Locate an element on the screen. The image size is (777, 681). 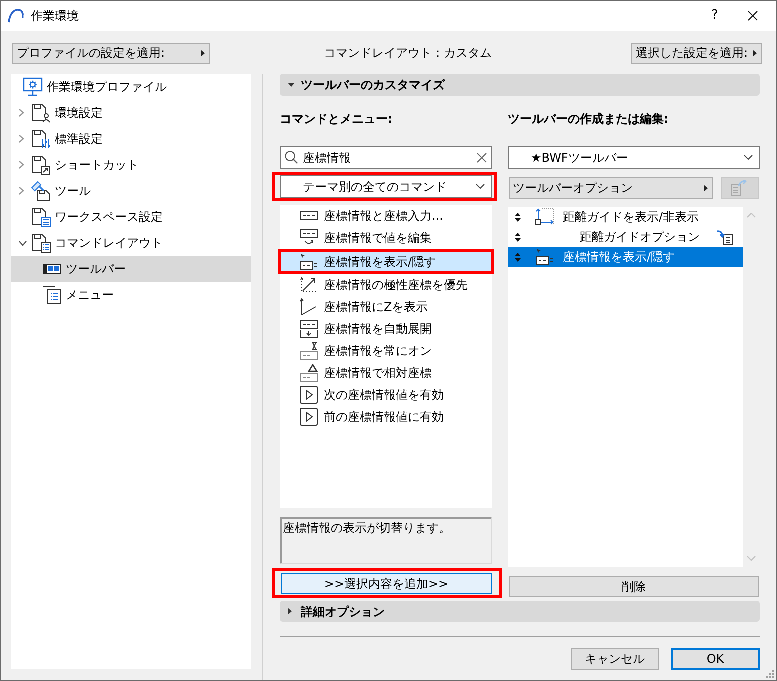
corner-arrows-icon is located at coordinates (545, 217).